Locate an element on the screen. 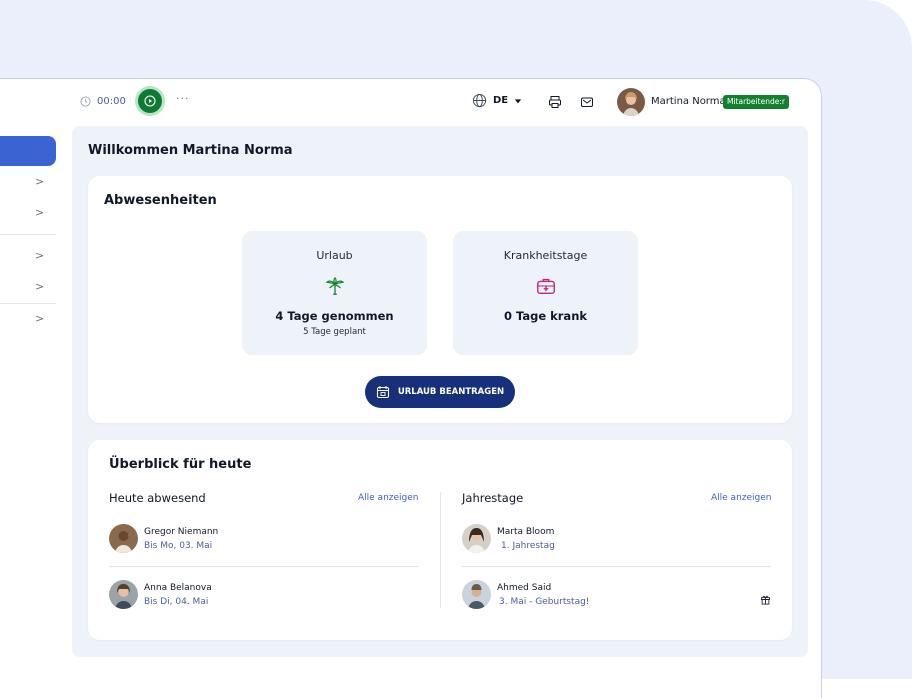  start-timer-button is located at coordinates (150, 101).